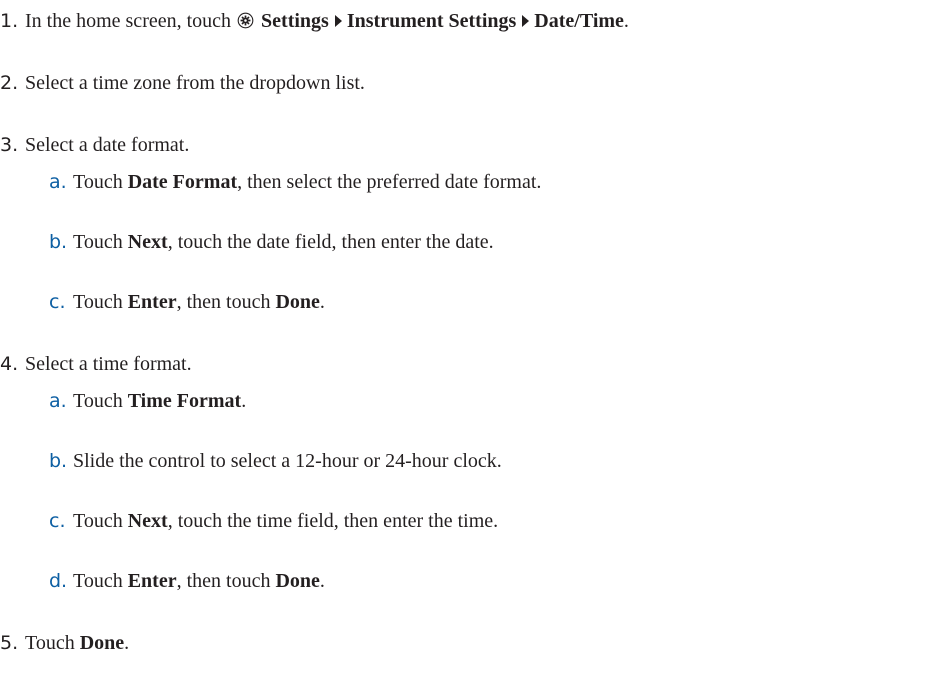  Describe the element at coordinates (9, 643) in the screenshot. I see `step-number: 5.` at that location.